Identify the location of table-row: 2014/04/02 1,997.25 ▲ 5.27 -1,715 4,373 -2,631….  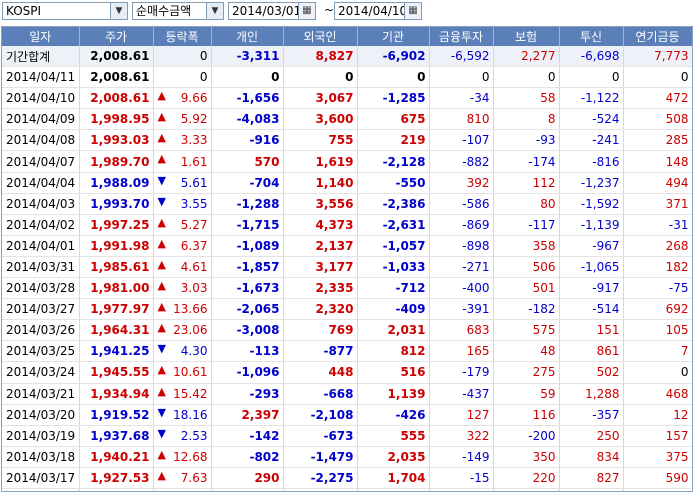
(347, 225).